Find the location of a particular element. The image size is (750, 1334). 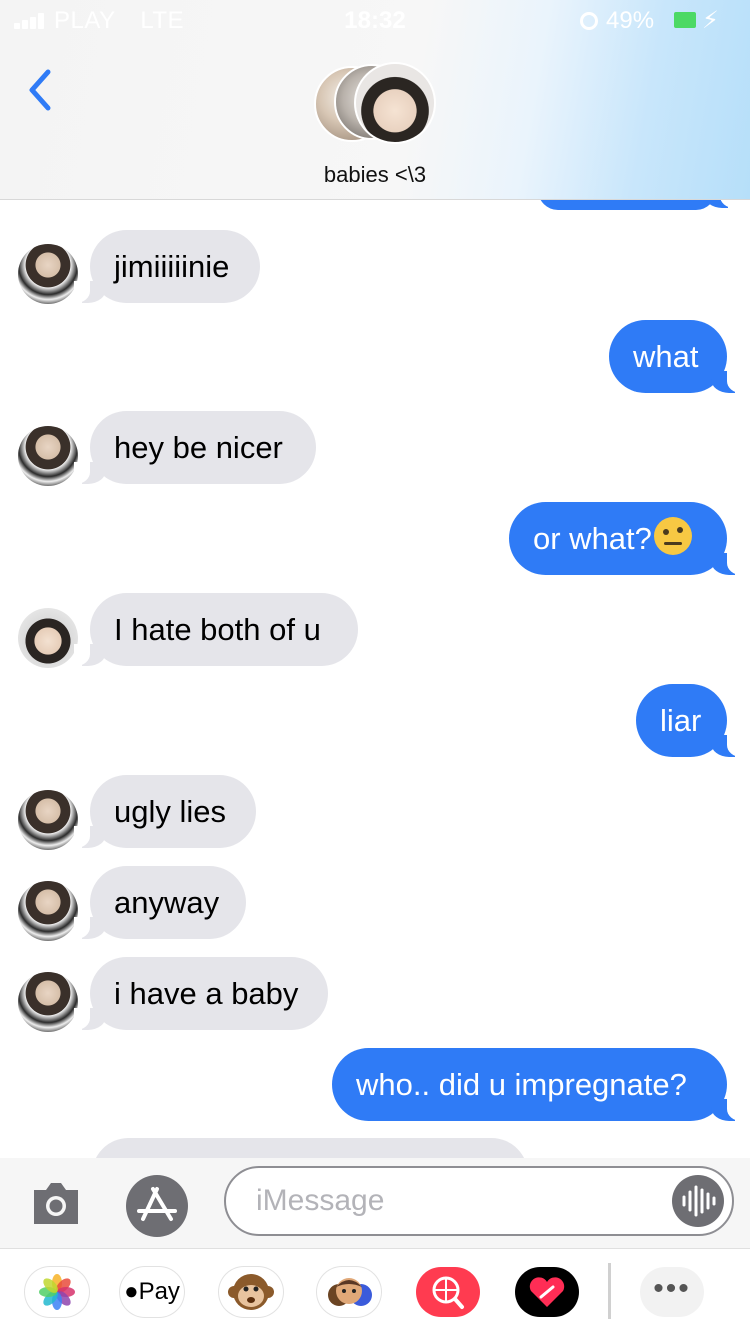

app-store-icon is located at coordinates (157, 1204).